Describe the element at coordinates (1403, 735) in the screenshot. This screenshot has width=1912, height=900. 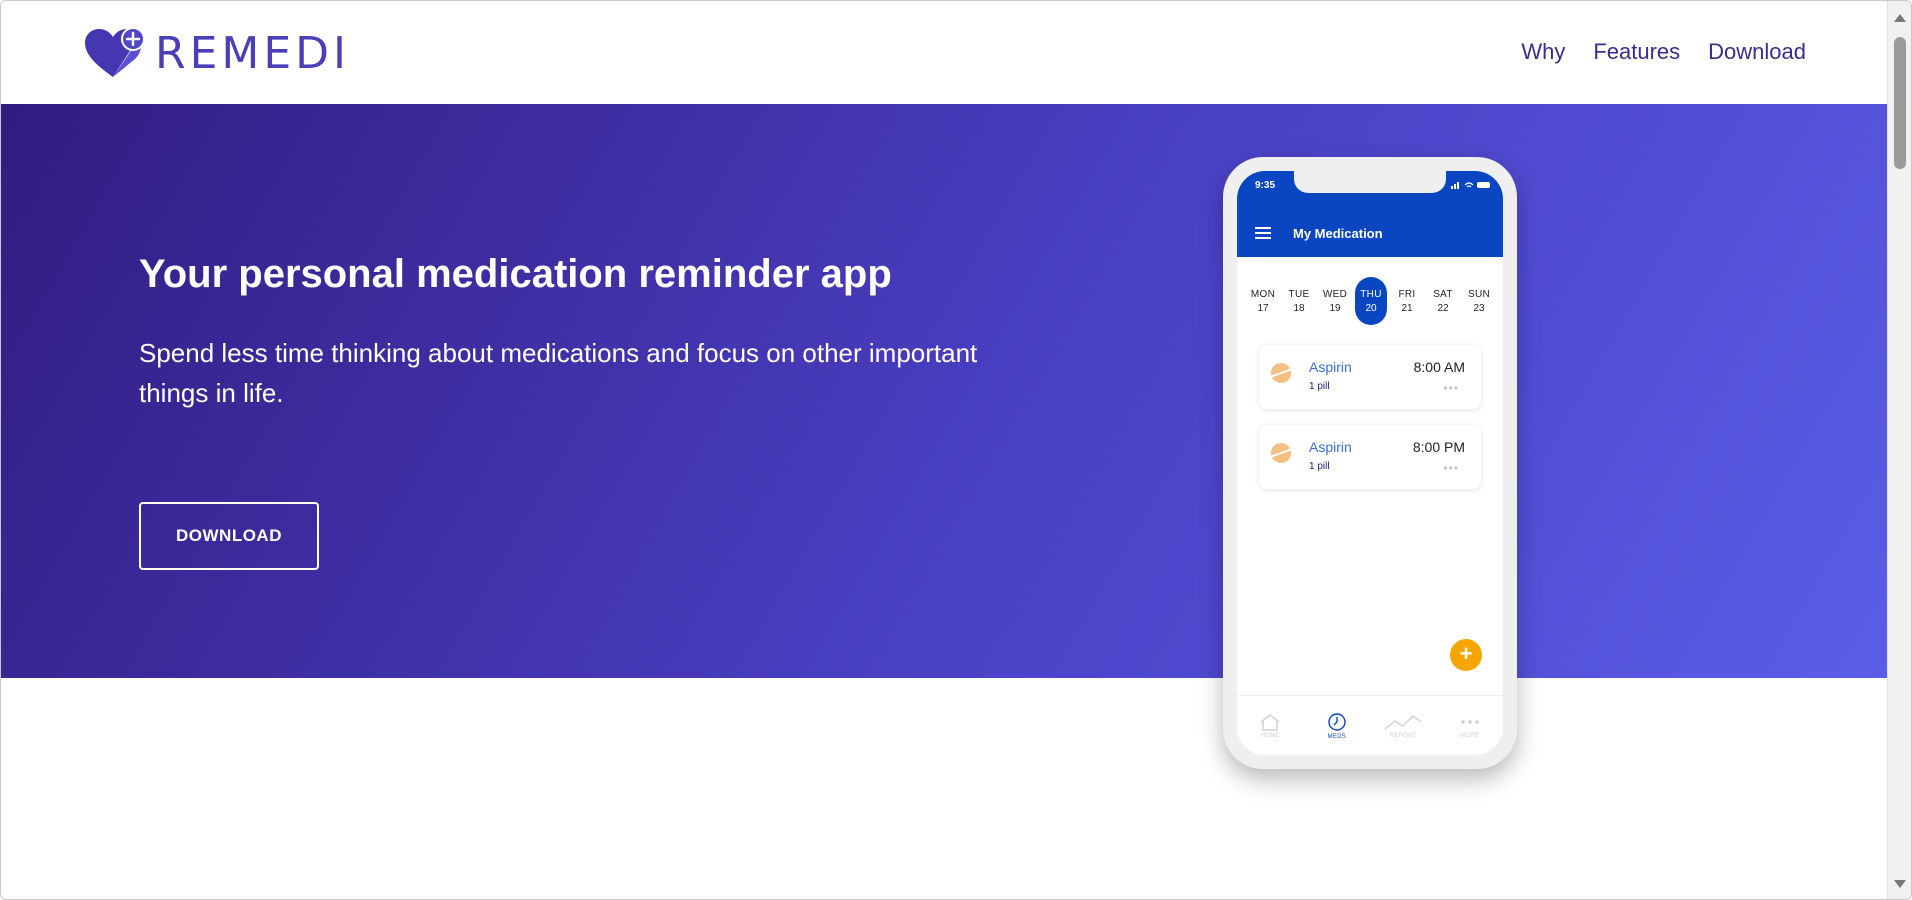
I see `tab-label: REPORT` at that location.